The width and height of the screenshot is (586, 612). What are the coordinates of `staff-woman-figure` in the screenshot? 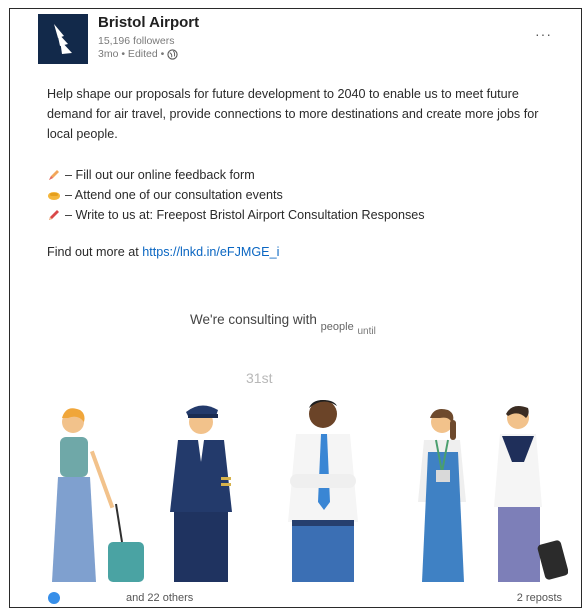 It's located at (442, 495).